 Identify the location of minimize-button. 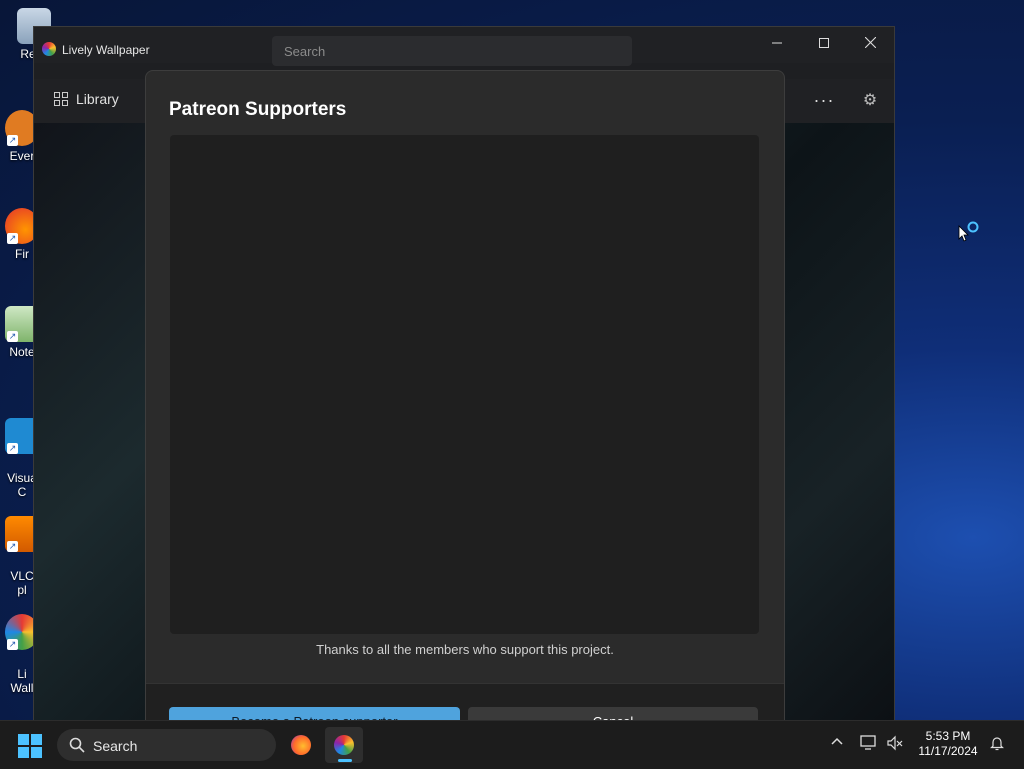
(777, 43).